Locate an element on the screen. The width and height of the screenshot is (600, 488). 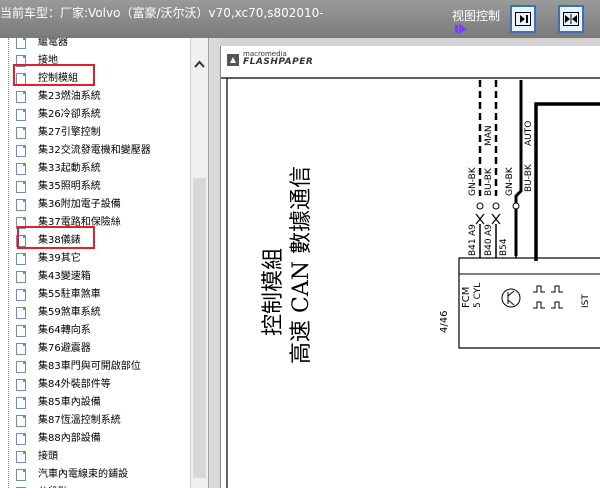
tree-item: 集55駐車煞車 is located at coordinates (102, 295).